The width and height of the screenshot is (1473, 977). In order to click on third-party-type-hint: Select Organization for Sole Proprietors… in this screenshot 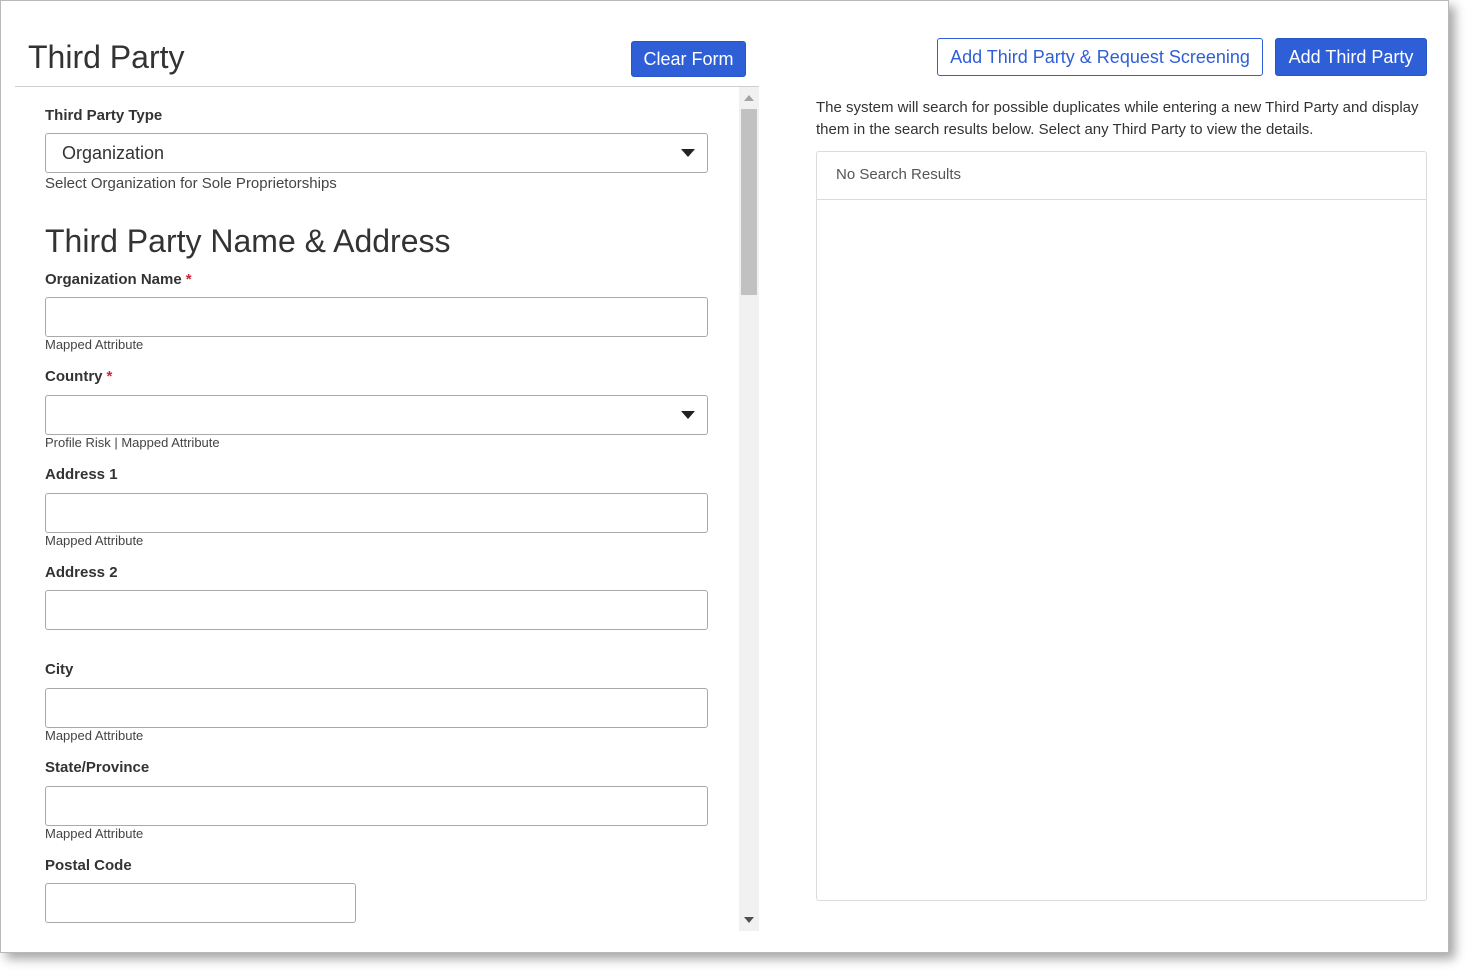, I will do `click(191, 183)`.